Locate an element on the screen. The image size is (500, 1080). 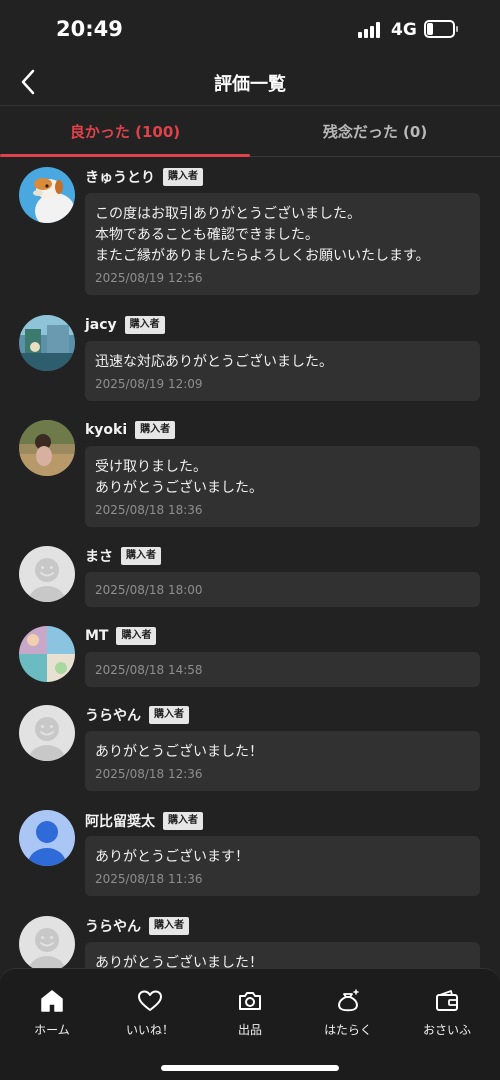
bottom-nav: ホーム いいね！ 出品 はたらく おさいふ is located at coordinates (250, 1024).